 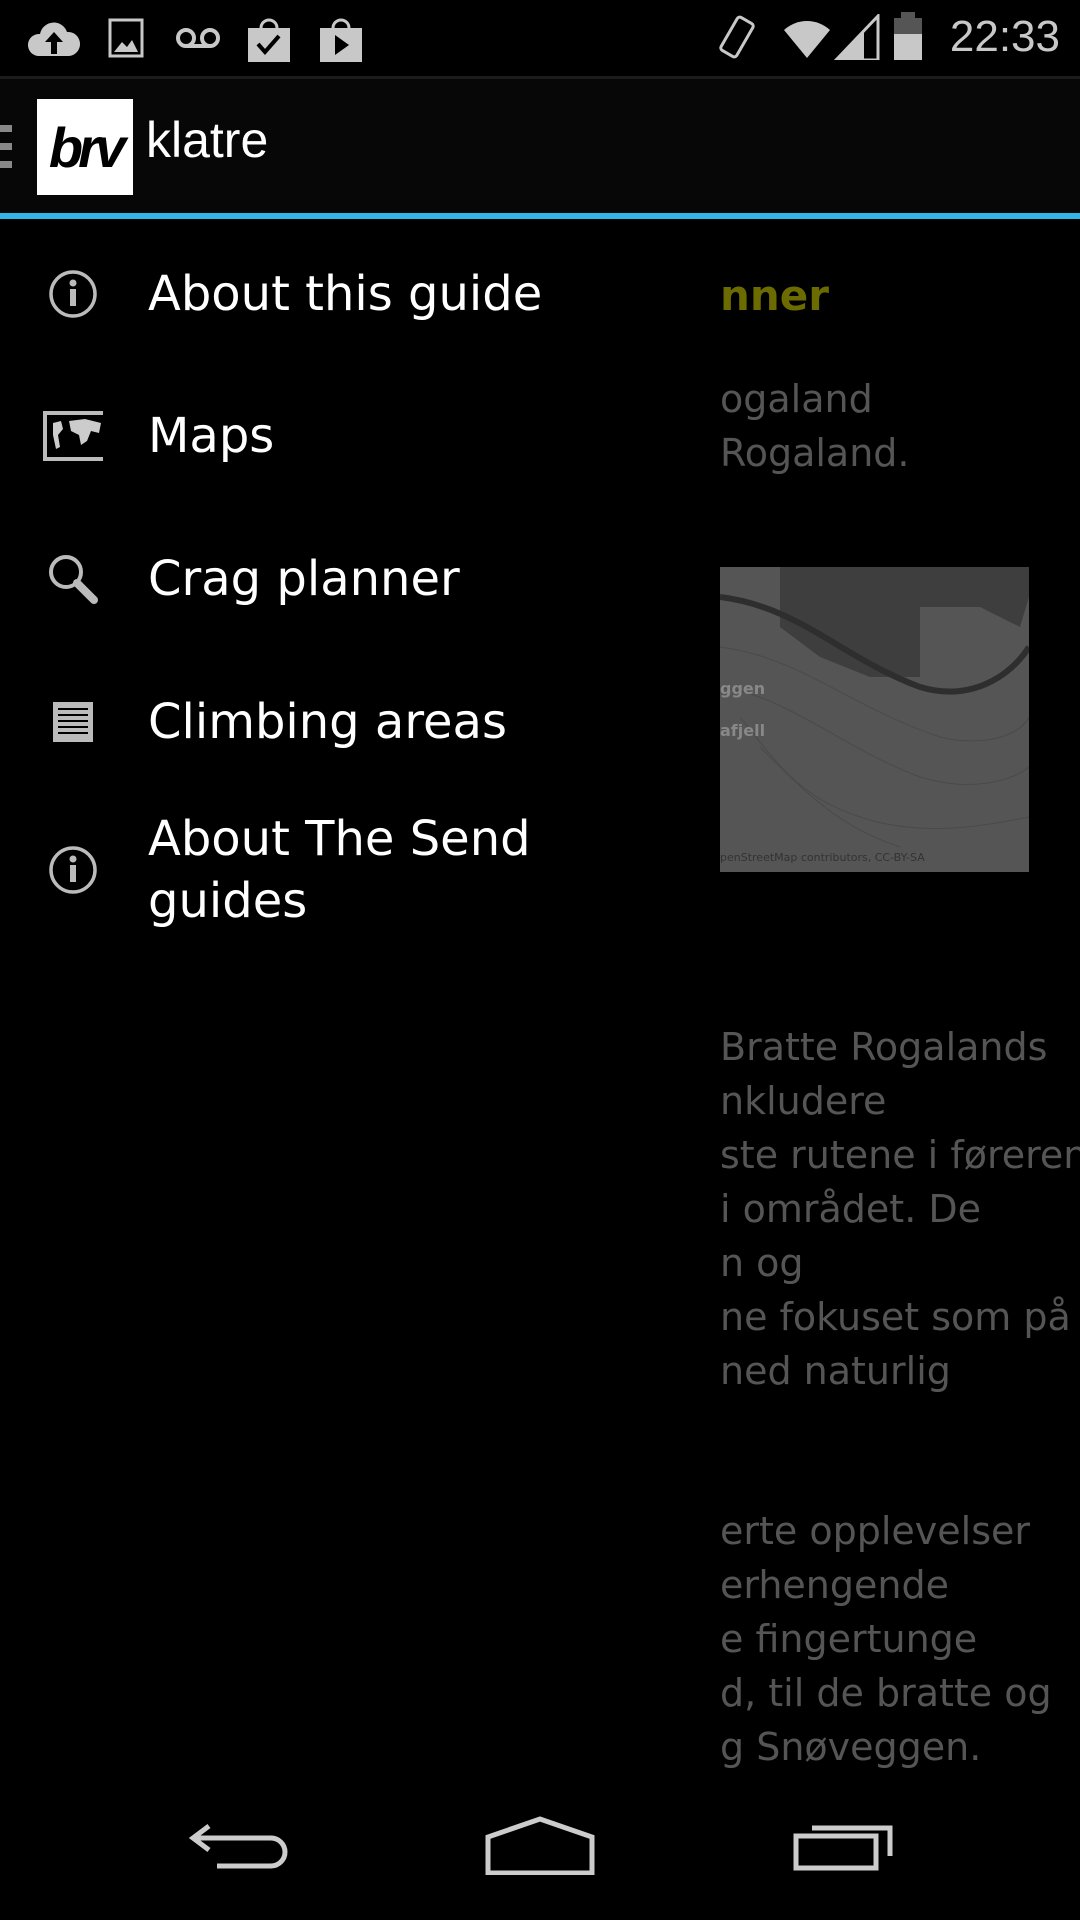 What do you see at coordinates (737, 37) in the screenshot?
I see `rotate-icon` at bounding box center [737, 37].